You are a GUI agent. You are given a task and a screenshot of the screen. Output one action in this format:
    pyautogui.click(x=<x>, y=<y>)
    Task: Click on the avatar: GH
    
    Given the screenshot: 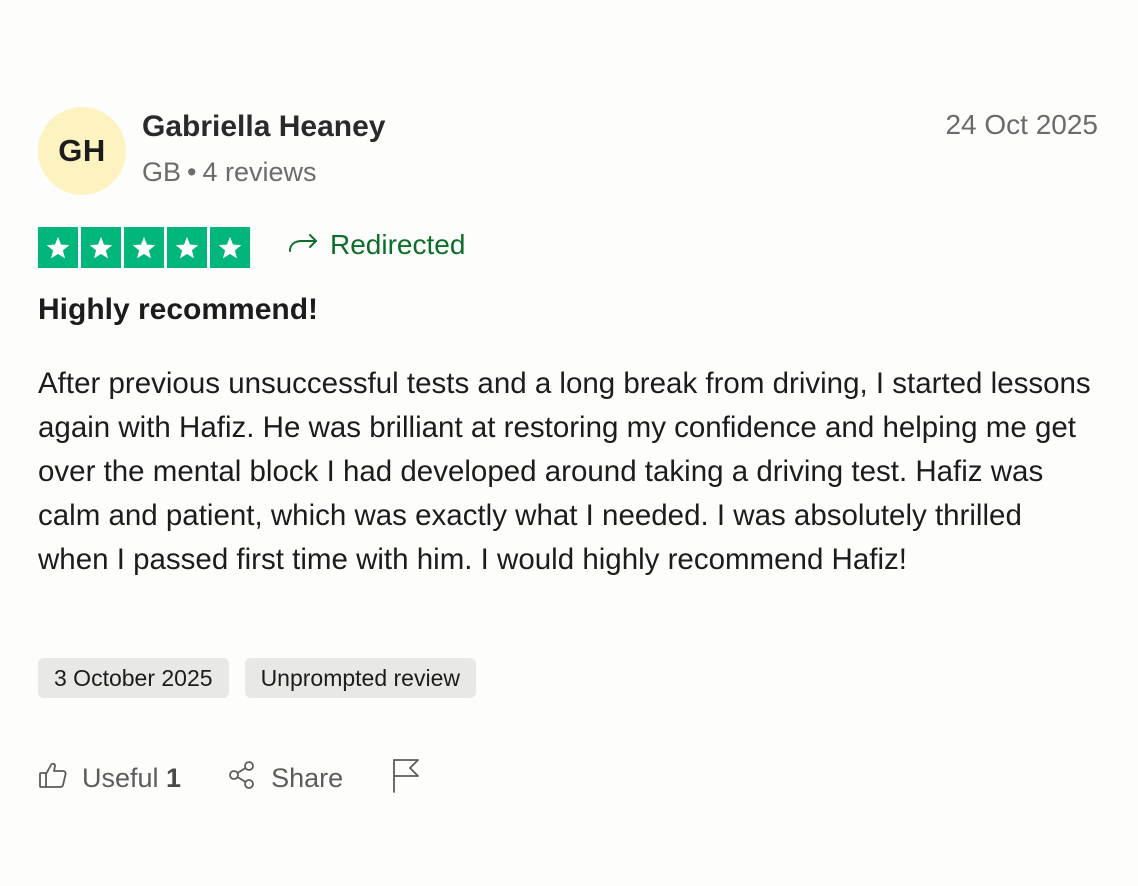 What is the action you would take?
    pyautogui.click(x=82, y=151)
    